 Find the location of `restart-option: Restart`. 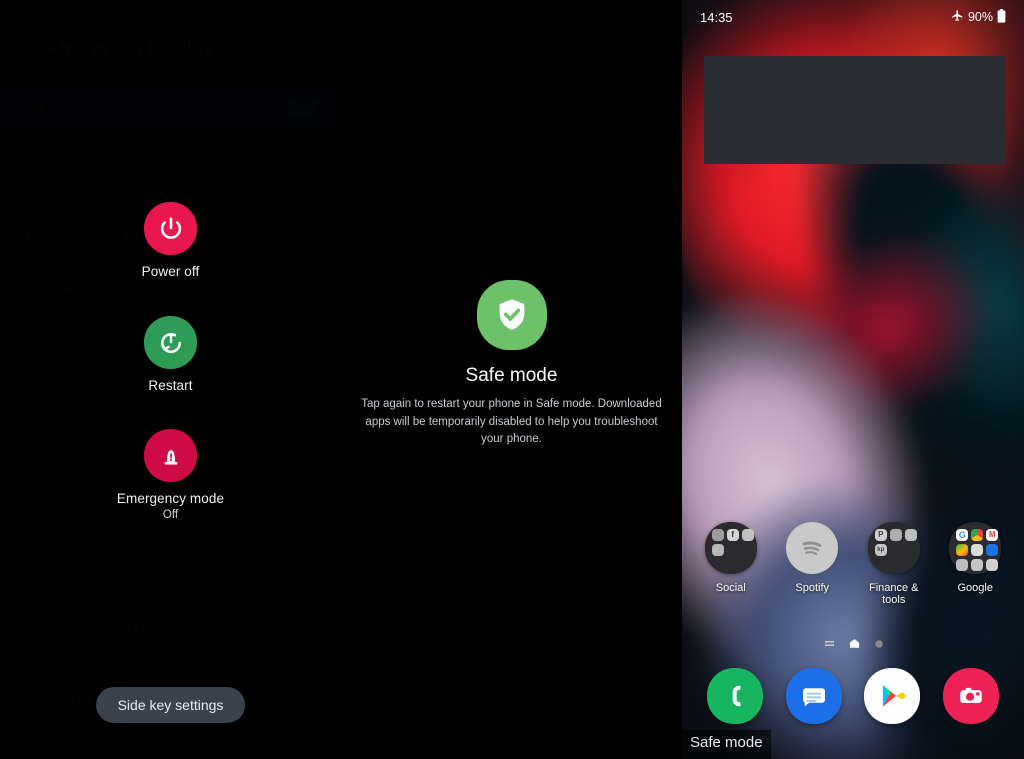

restart-option: Restart is located at coordinates (170, 354).